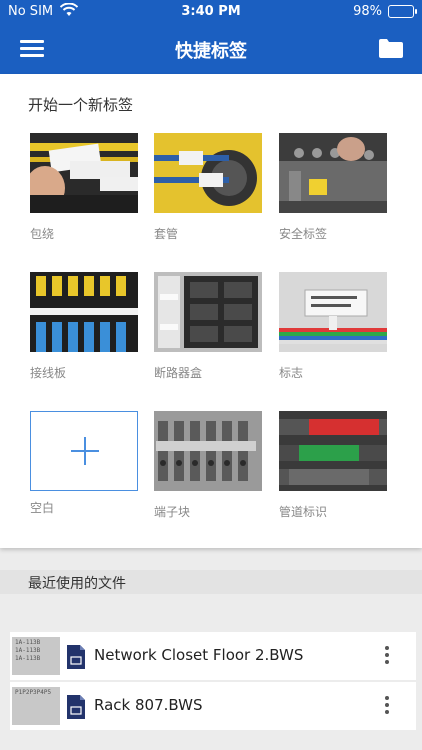 The width and height of the screenshot is (422, 750). What do you see at coordinates (48, 373) in the screenshot?
I see `tile-label: 接线板` at bounding box center [48, 373].